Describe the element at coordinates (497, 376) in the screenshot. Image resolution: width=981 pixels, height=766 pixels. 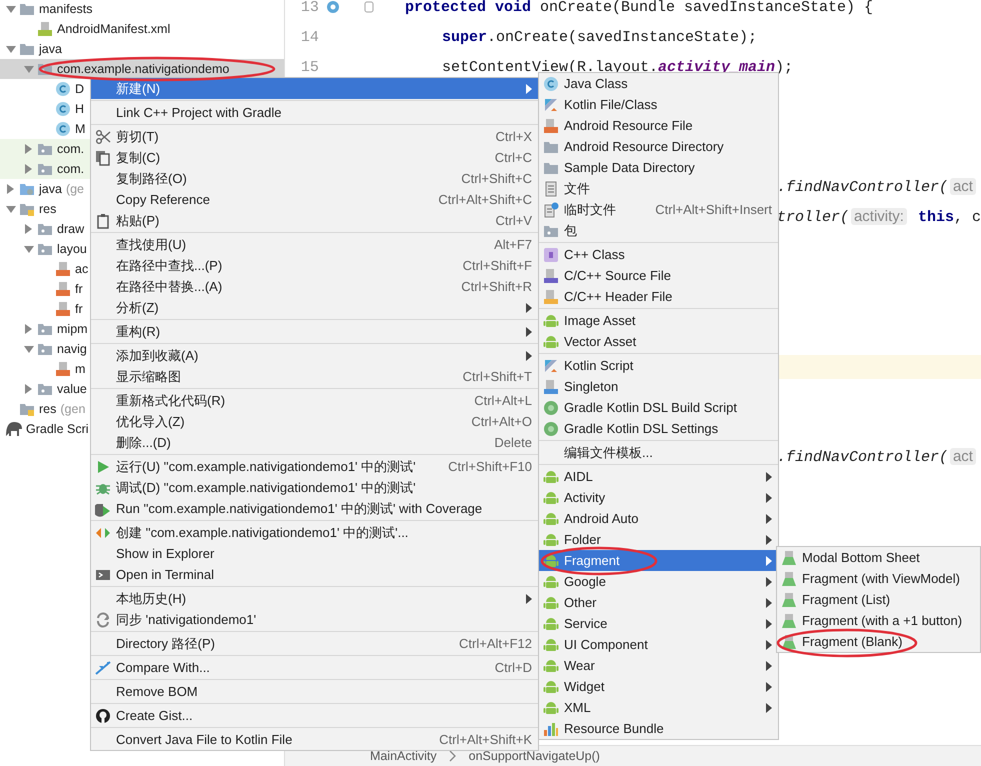
I see `shortcut-label: Ctrl+Shift+T` at that location.